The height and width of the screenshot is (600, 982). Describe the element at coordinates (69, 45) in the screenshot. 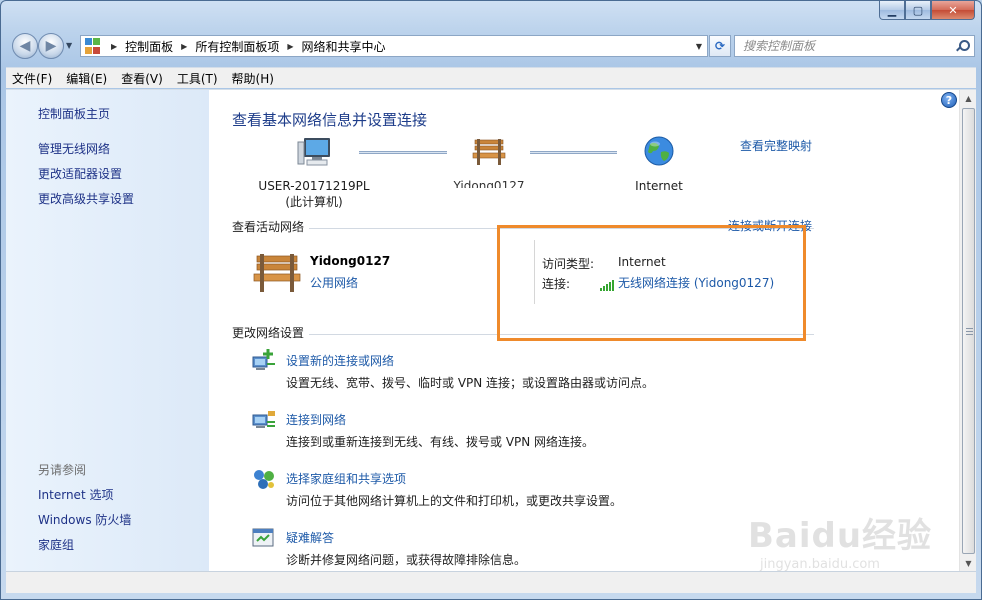

I see `recent-pages-dropdown: ▼` at that location.